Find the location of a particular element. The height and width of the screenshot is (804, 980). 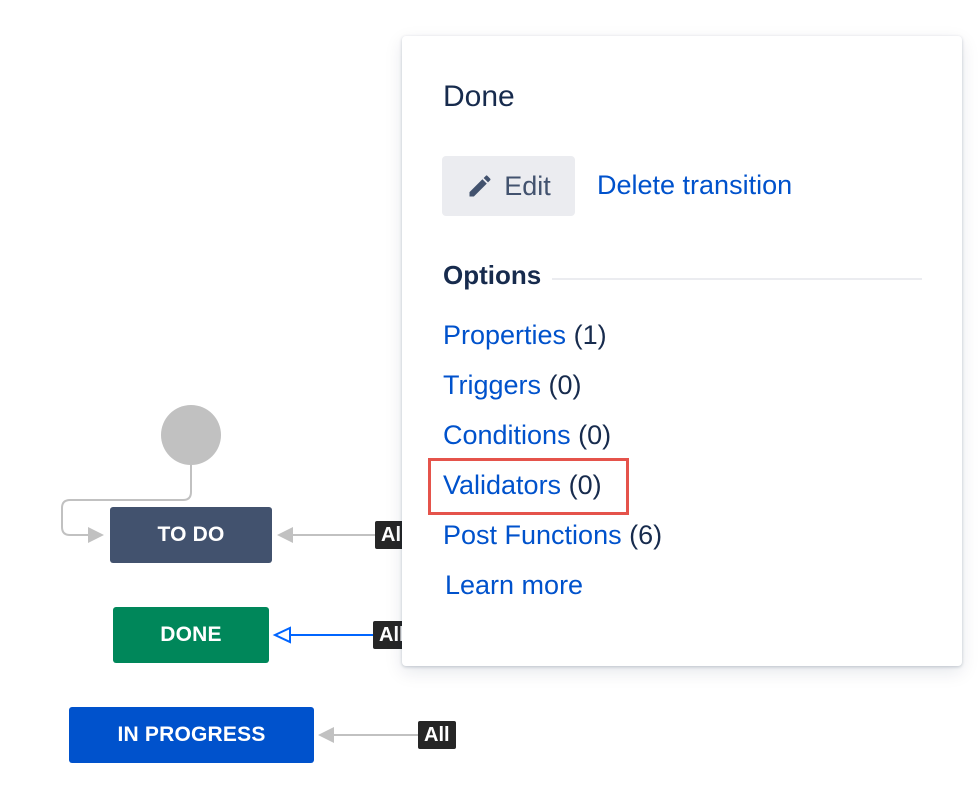

dialog-title: Done is located at coordinates (479, 96).